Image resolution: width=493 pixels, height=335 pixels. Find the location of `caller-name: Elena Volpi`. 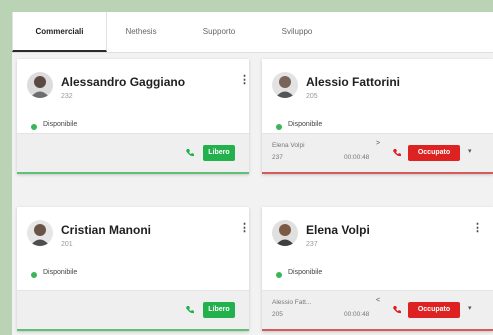

caller-name: Elena Volpi is located at coordinates (288, 145).